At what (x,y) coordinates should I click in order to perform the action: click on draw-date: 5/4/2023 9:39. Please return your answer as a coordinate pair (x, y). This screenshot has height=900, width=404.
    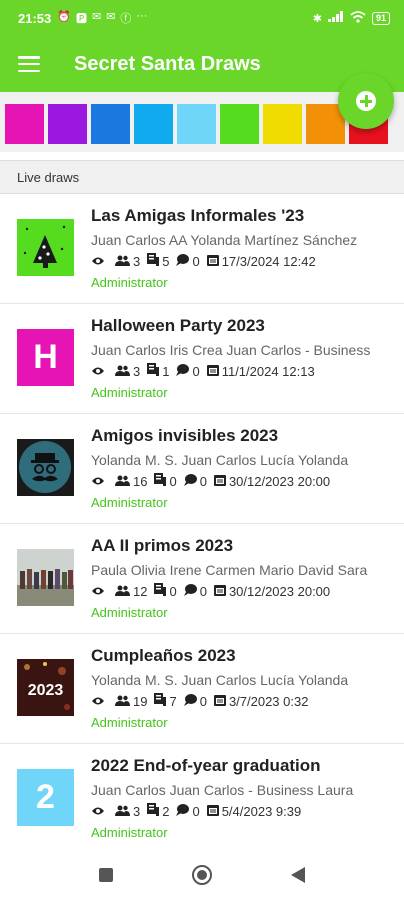
    Looking at the image, I should click on (261, 811).